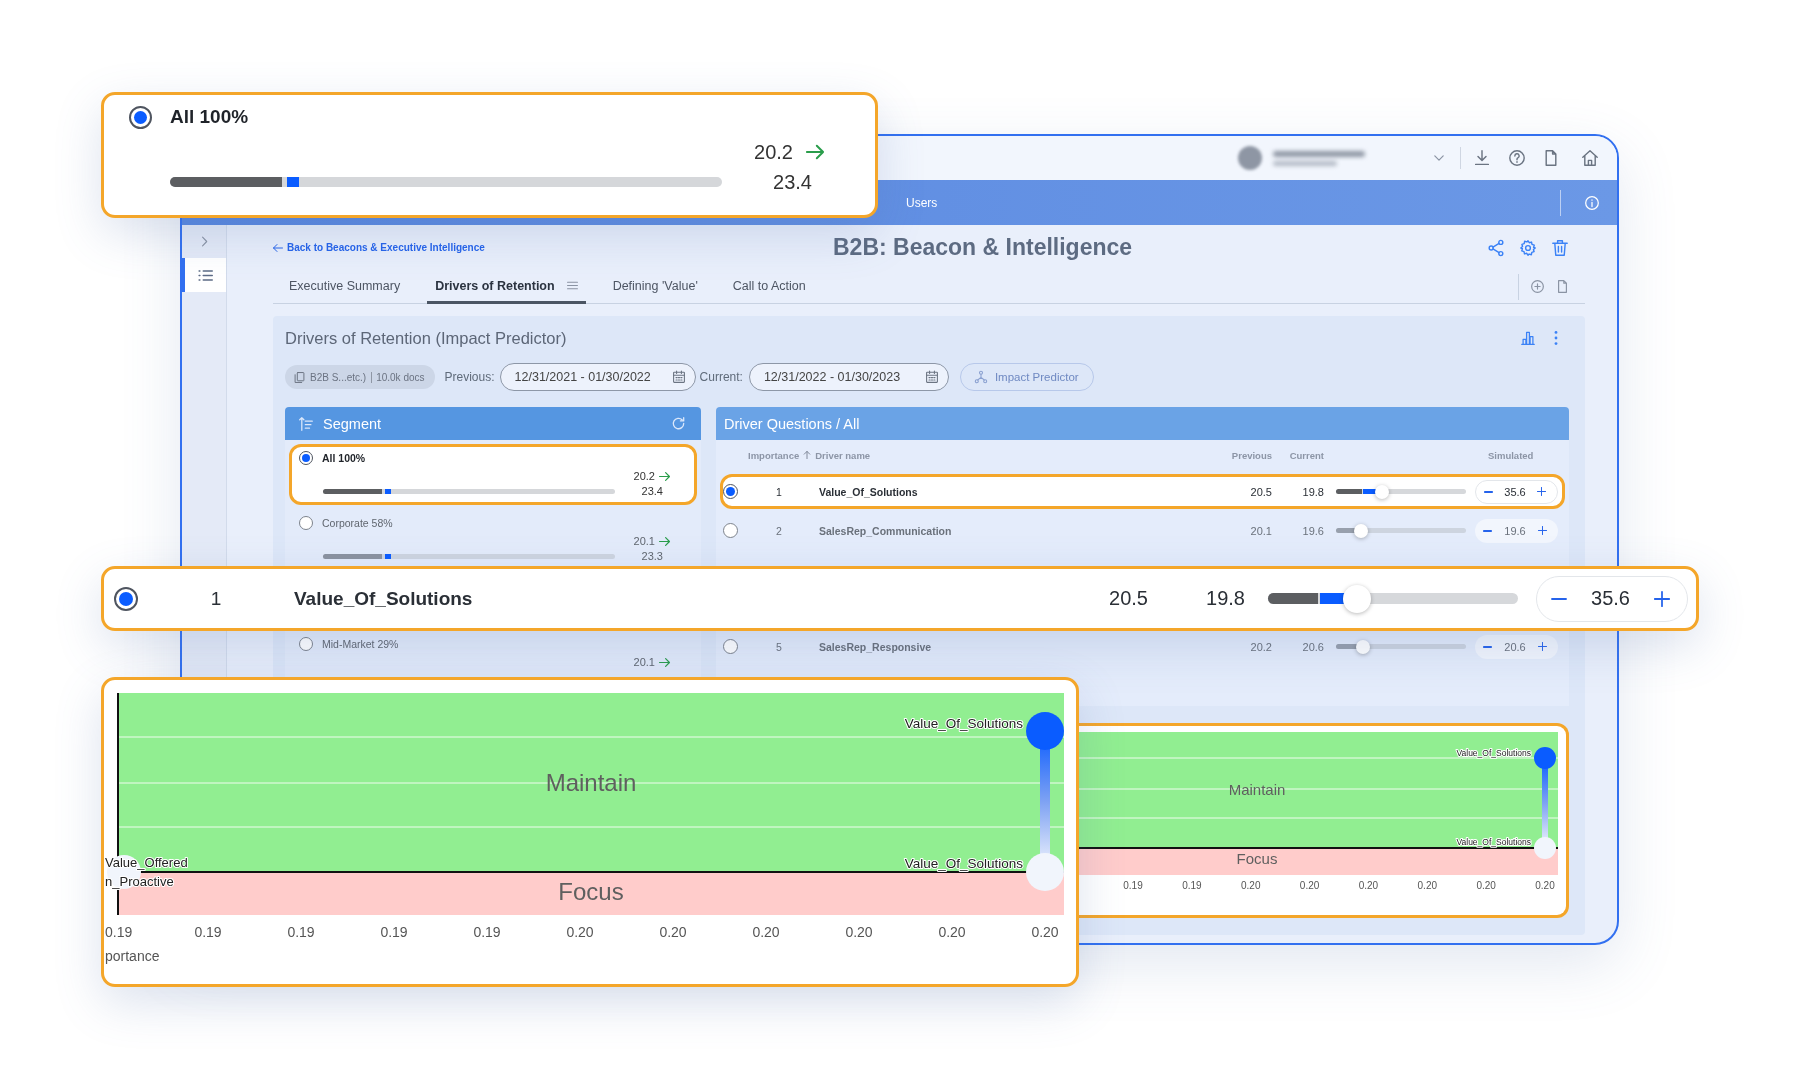  What do you see at coordinates (652, 491) in the screenshot?
I see `current-value: 23.4` at bounding box center [652, 491].